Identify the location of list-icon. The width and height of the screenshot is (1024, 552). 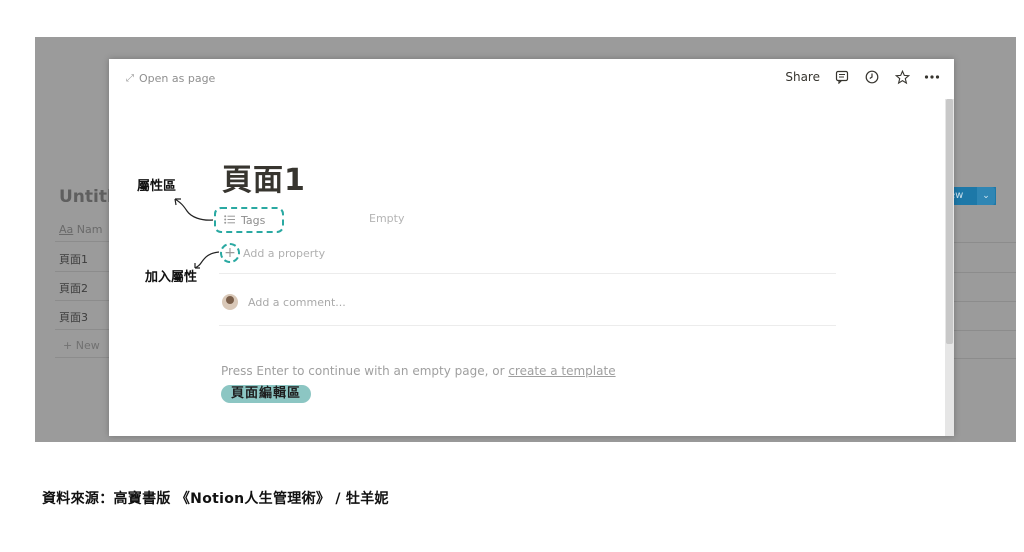
(229, 220).